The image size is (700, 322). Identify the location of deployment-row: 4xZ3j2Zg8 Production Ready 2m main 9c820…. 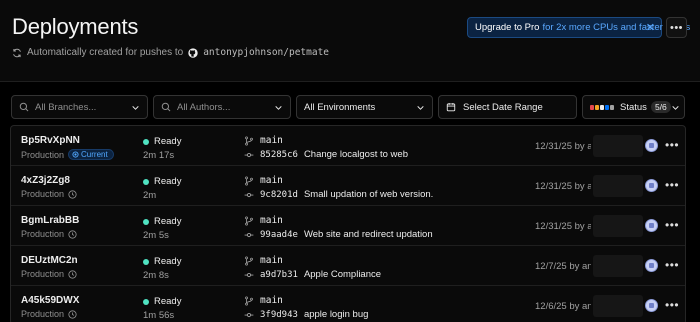
(348, 186).